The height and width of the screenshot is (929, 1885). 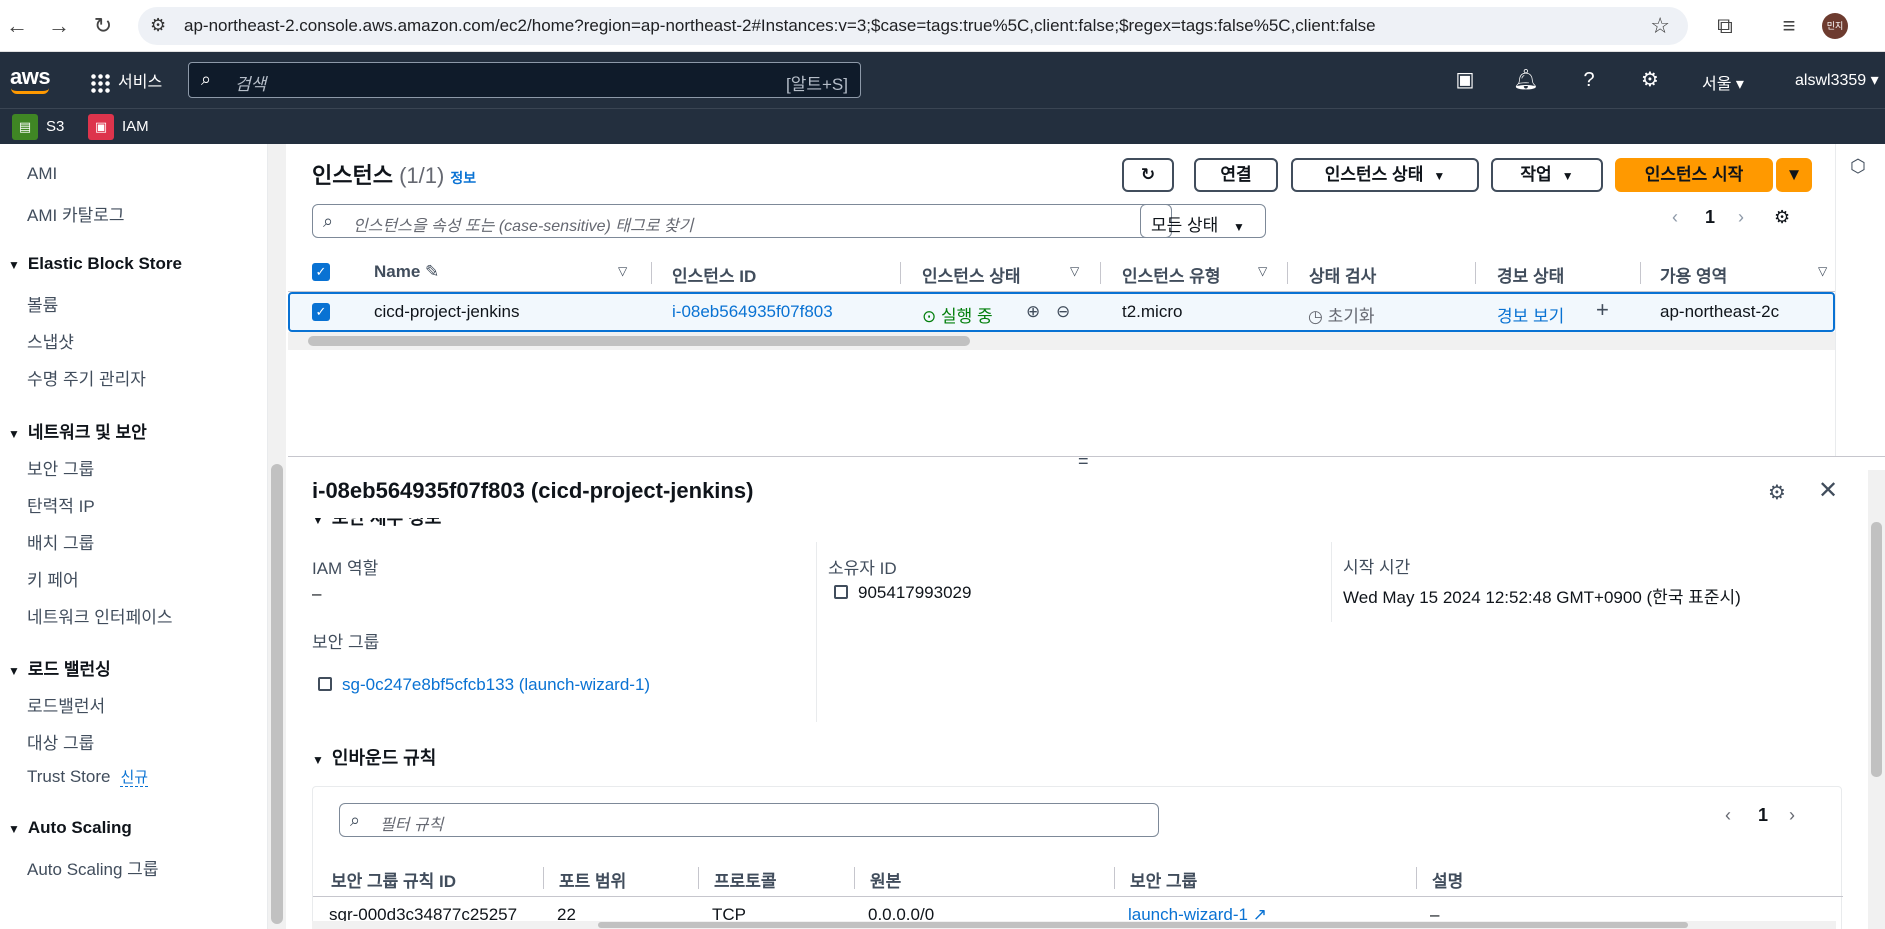 I want to click on sidebar-item-key-pairs: 키 페어, so click(x=53, y=578).